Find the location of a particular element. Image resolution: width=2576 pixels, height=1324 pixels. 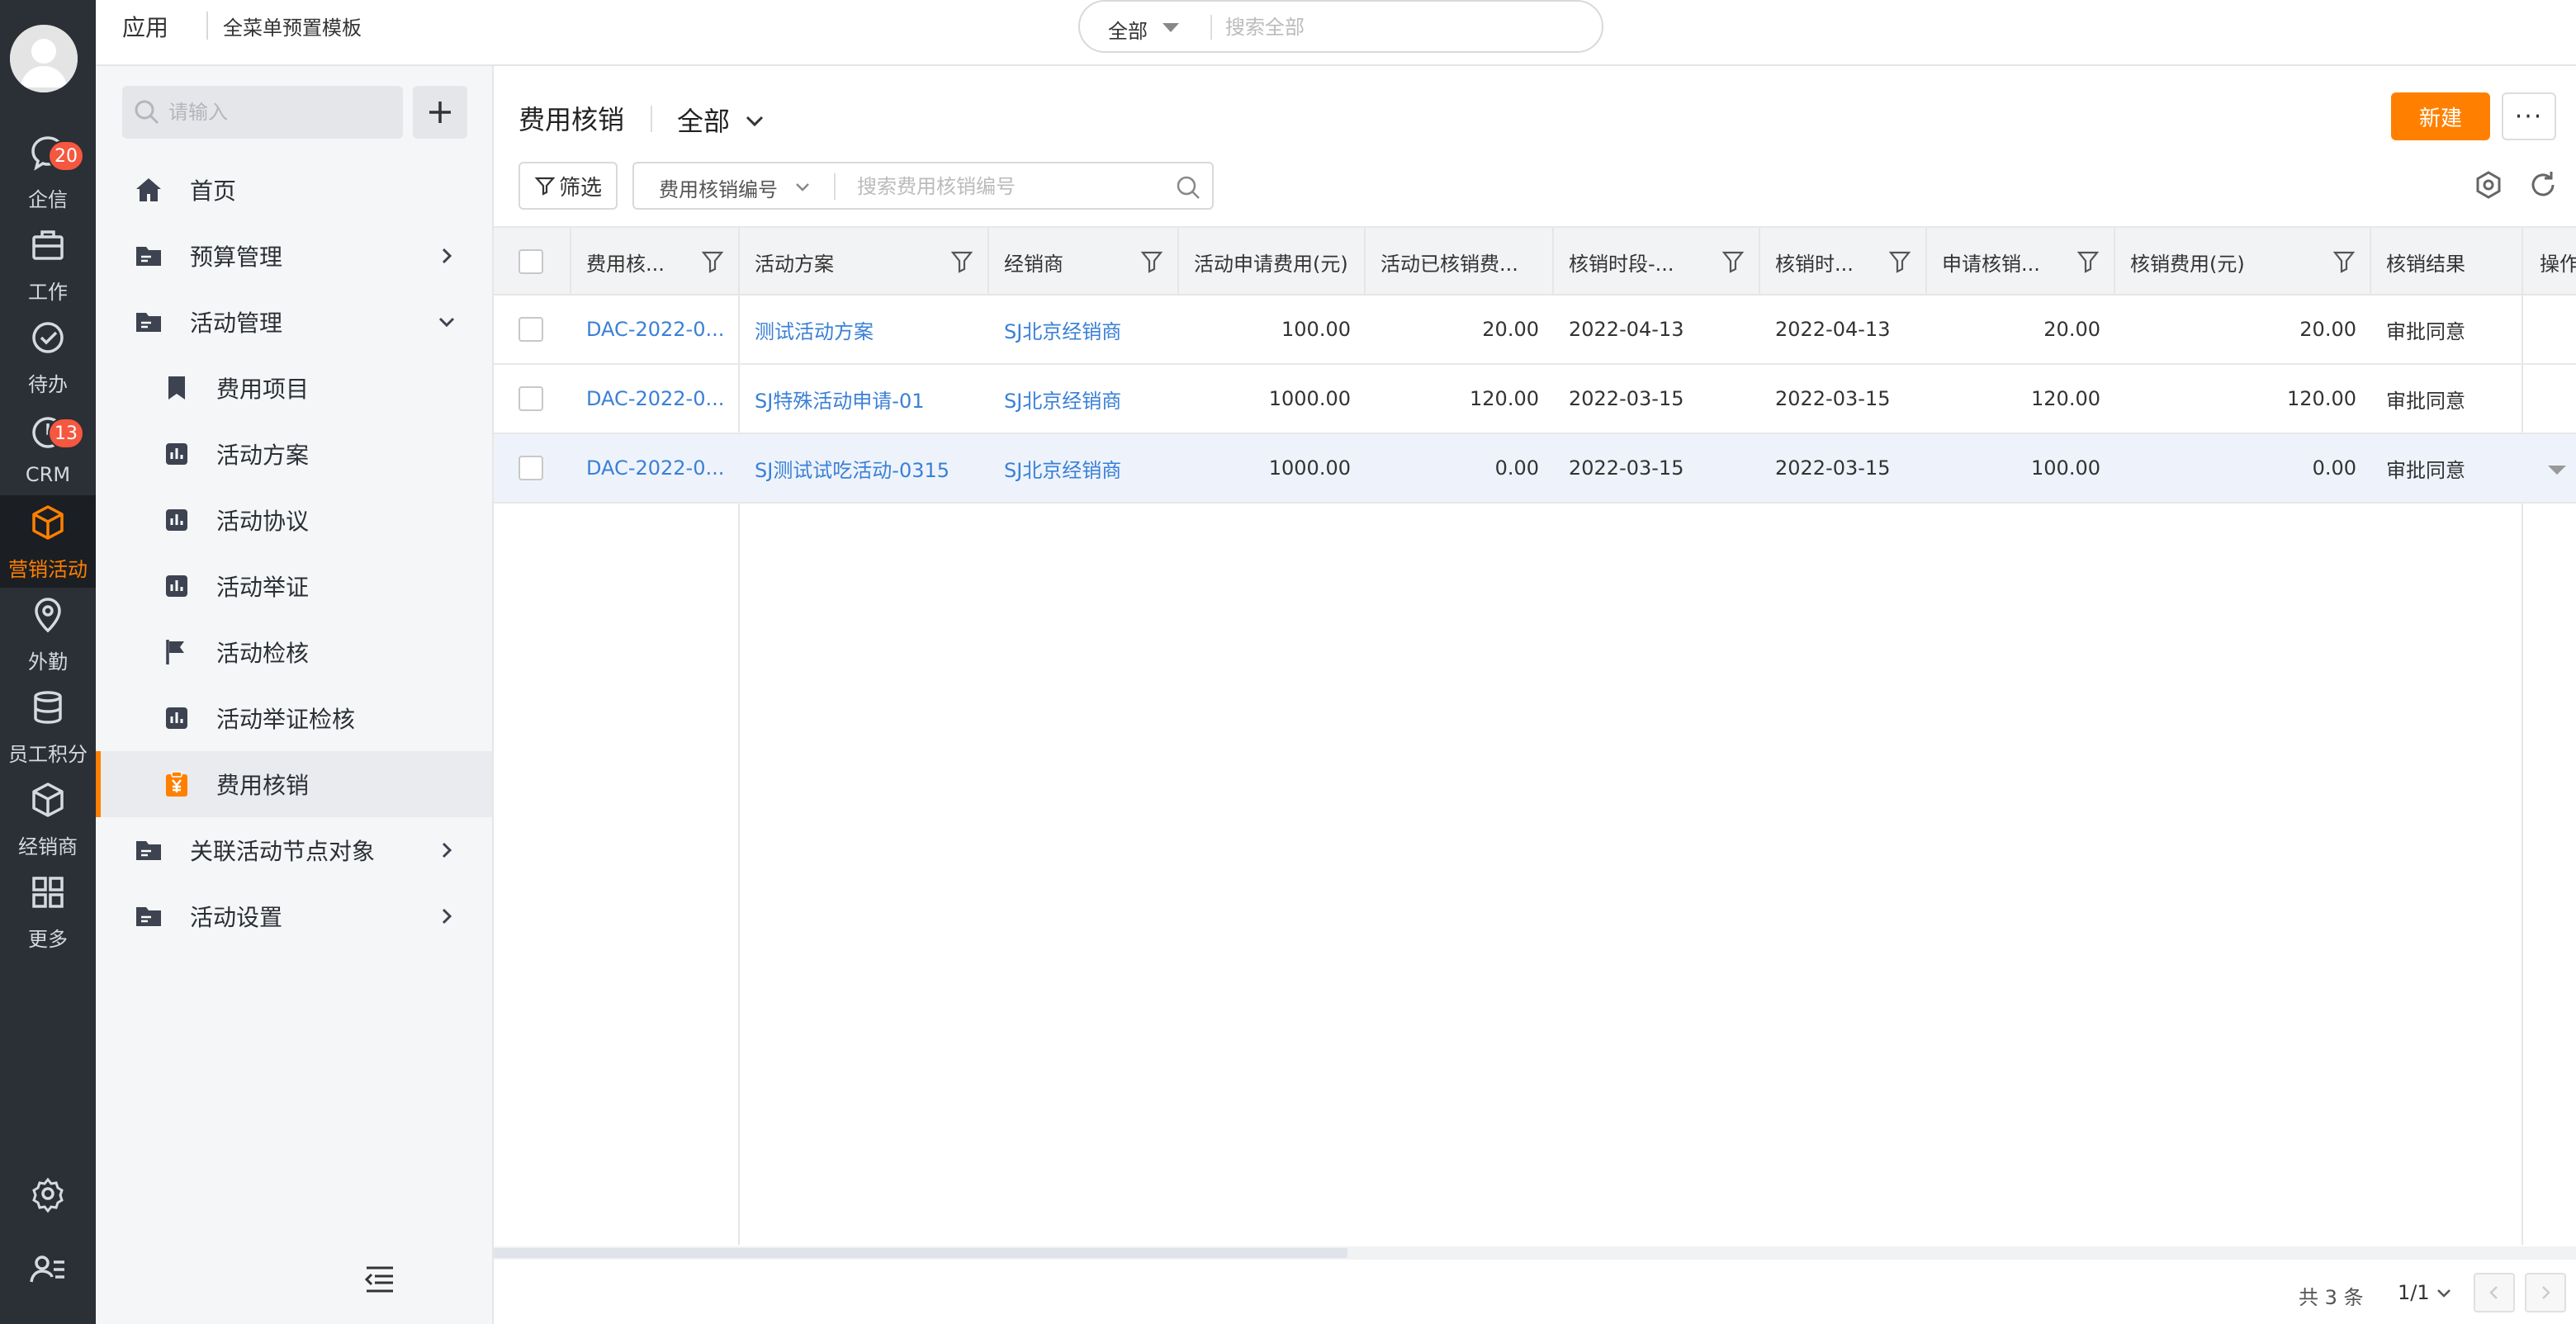

nav-item-expense-items: 费用项目 is located at coordinates (294, 388).